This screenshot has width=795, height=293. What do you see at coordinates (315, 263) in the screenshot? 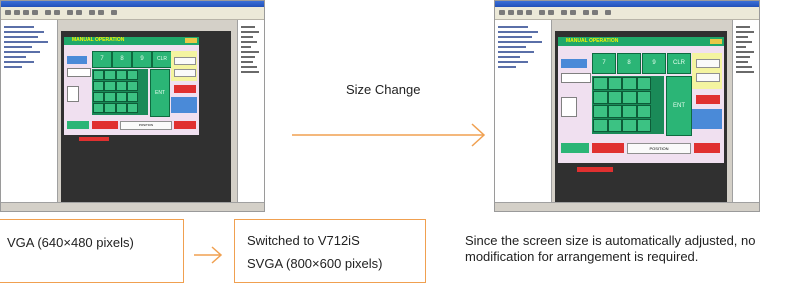
I see `svga-label-line2: SVGA (800×600 pixels)` at bounding box center [315, 263].